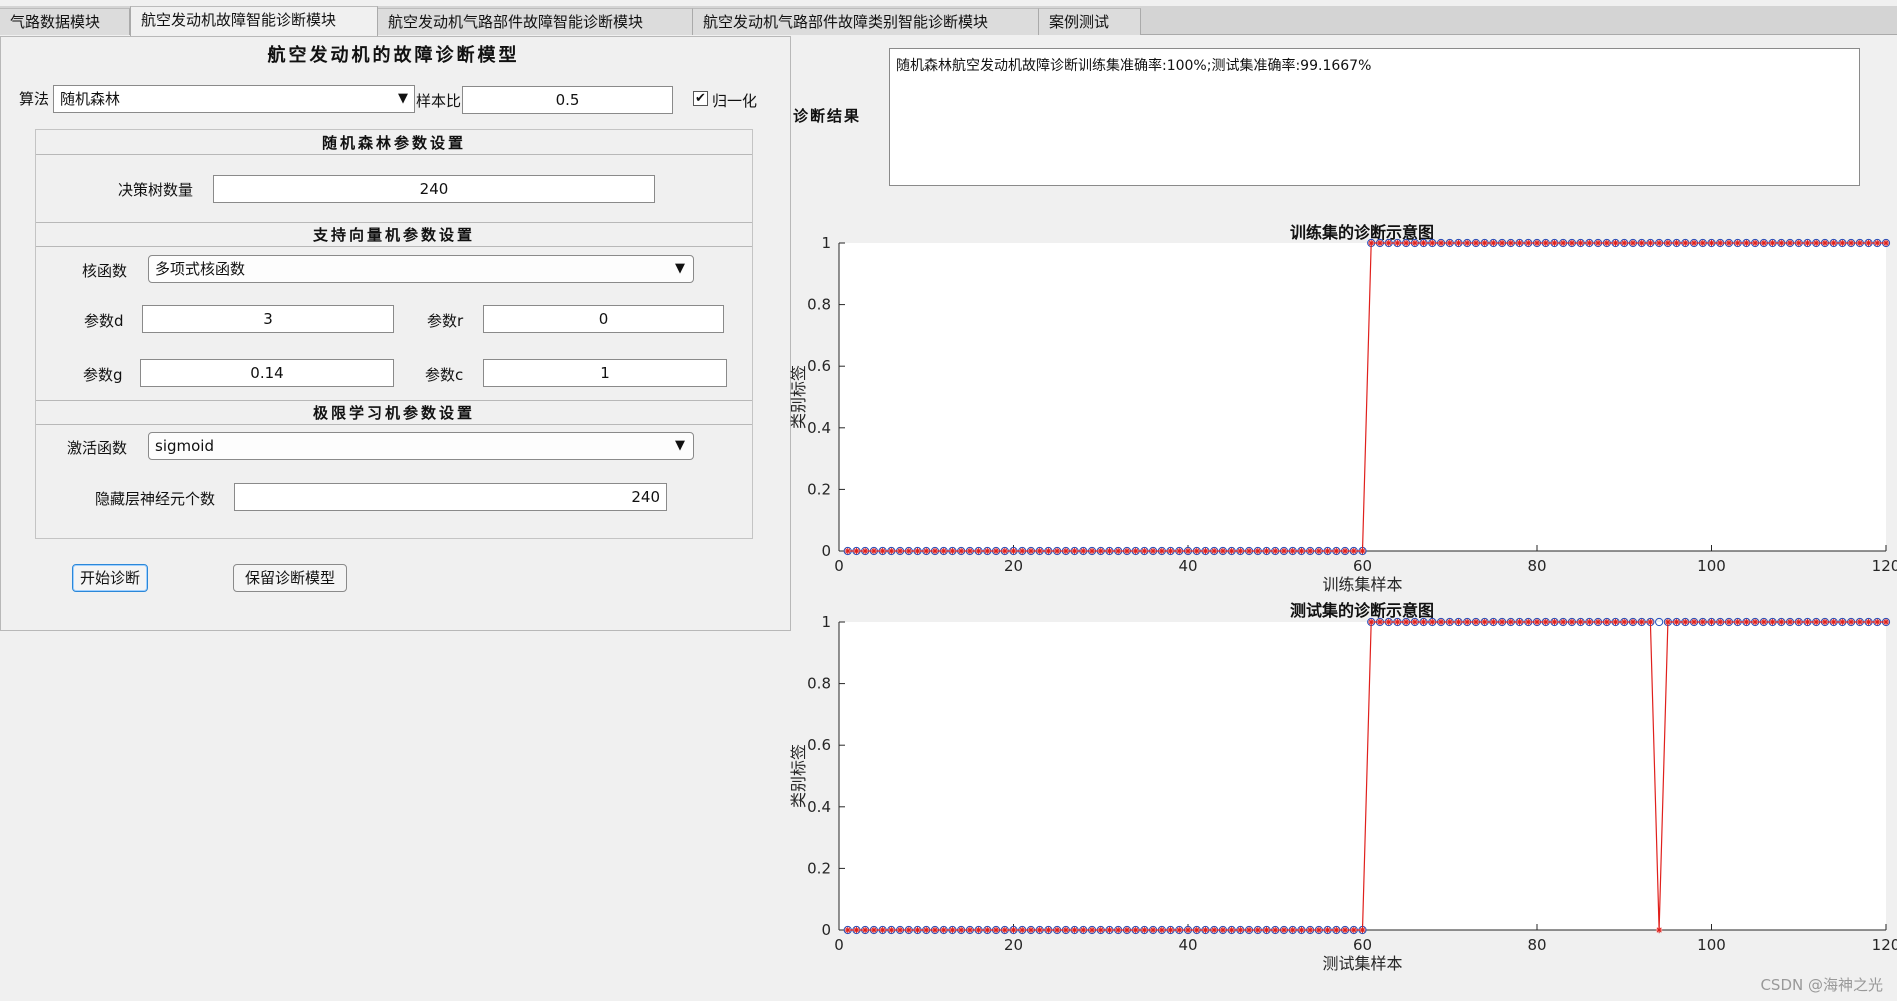 The image size is (1897, 1001). What do you see at coordinates (535, 21) in the screenshot?
I see `tab-component-fault-diagnosis: 航空发动机气路部件故障智能诊断模块` at bounding box center [535, 21].